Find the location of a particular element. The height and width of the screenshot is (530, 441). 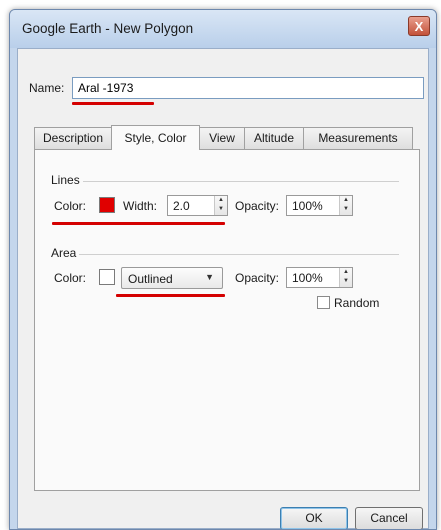

area-opacity-label: Opacity: is located at coordinates (257, 278).